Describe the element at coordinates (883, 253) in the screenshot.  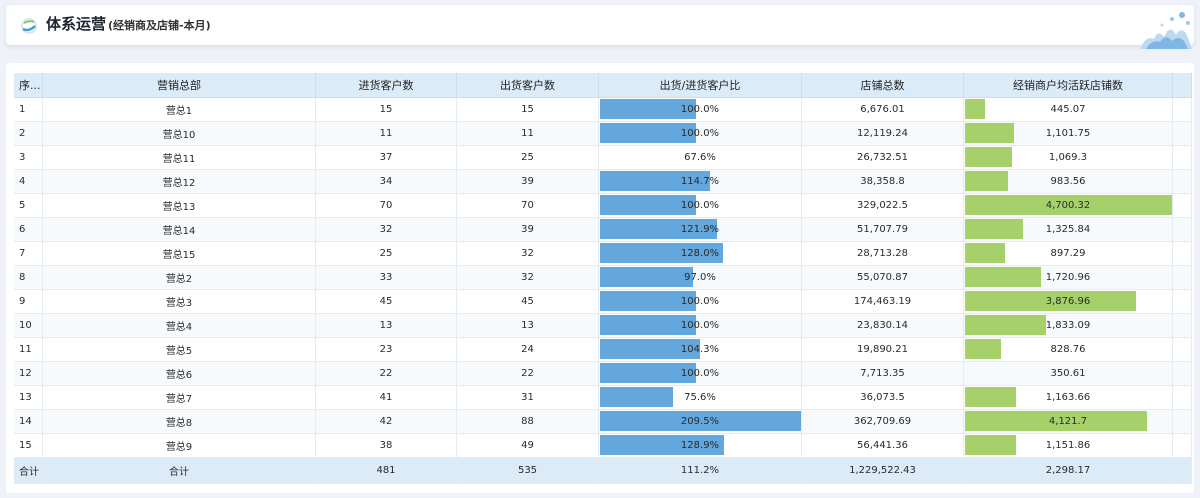
I see `row-store-total: 28,713.28` at that location.